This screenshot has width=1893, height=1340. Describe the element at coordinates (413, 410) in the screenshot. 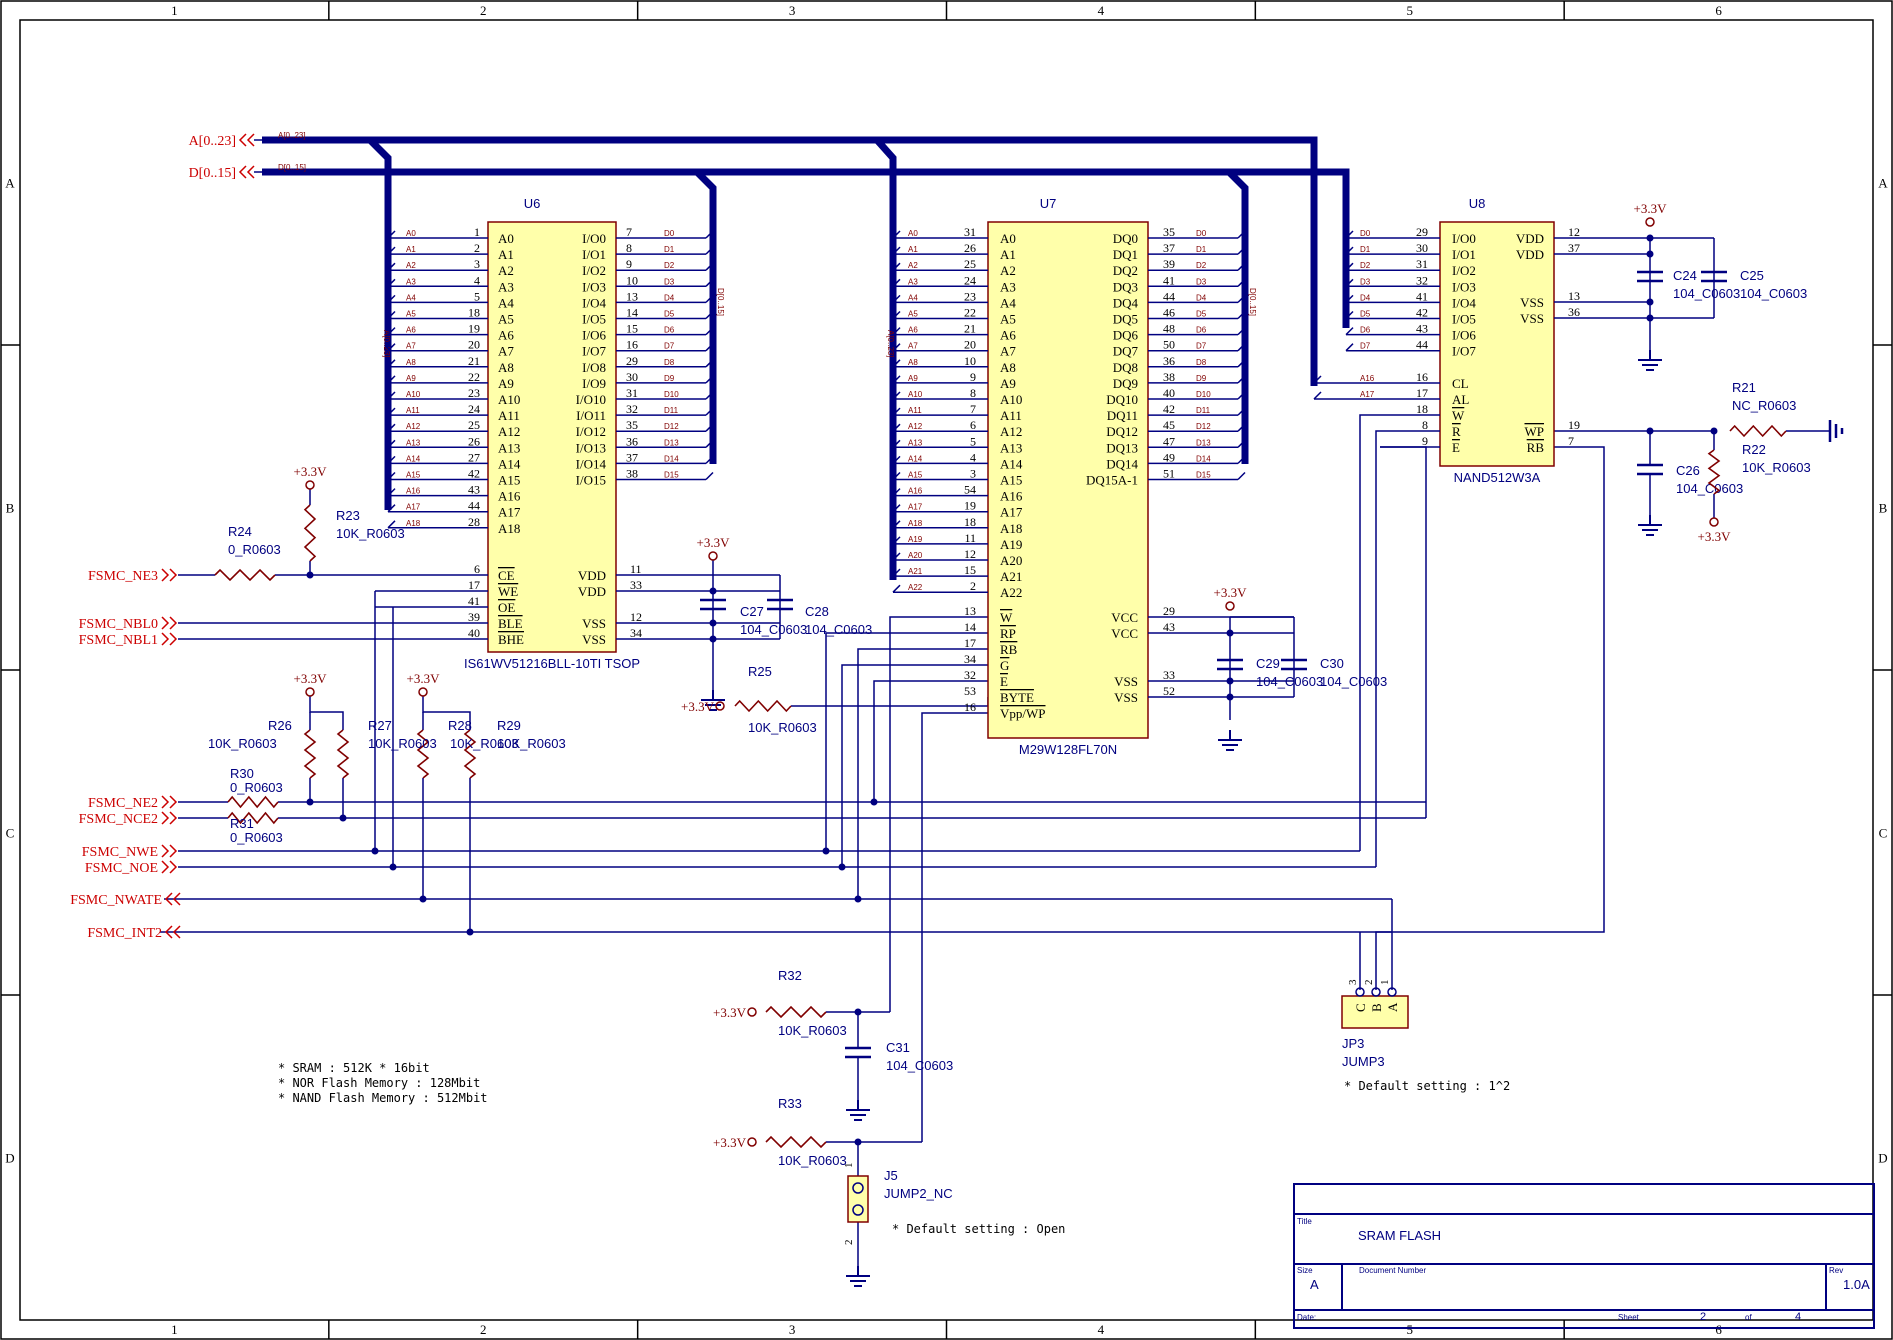

I see `net-label: A11` at that location.